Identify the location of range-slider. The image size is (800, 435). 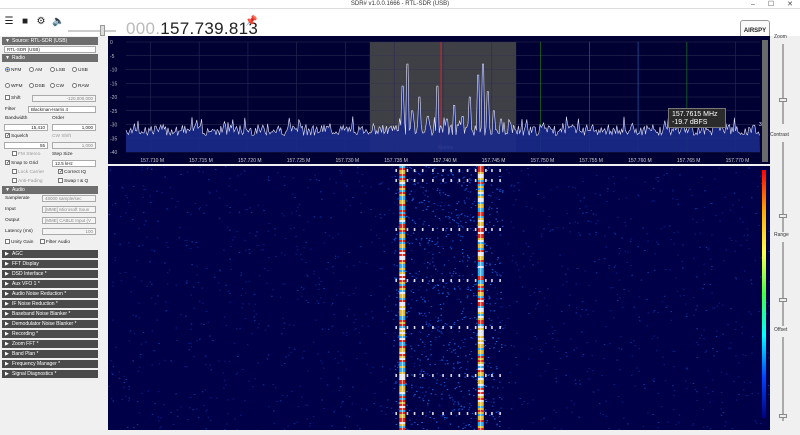
(783, 284).